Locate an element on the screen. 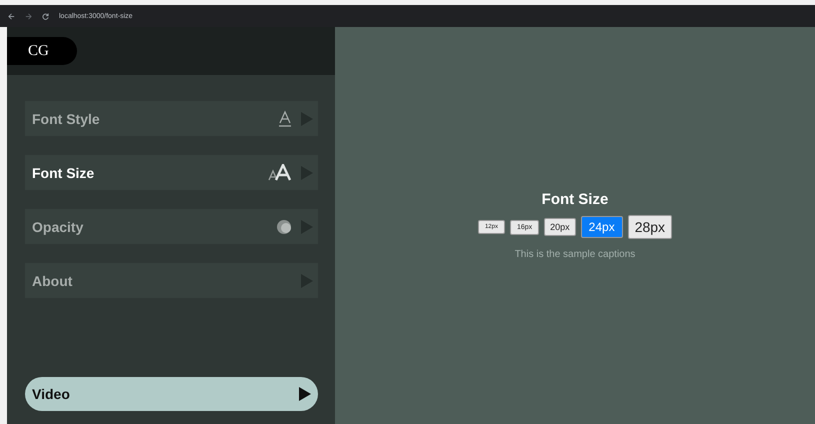 Image resolution: width=815 pixels, height=424 pixels. reload-icon is located at coordinates (45, 16).